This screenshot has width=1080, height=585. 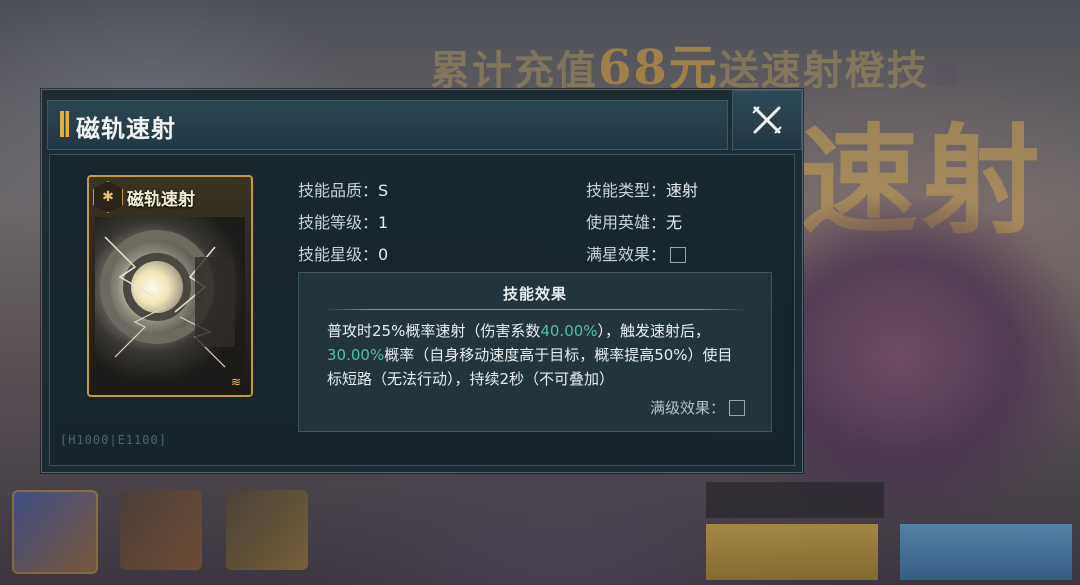 I want to click on level-row: 技能等级：1, so click(x=343, y=221).